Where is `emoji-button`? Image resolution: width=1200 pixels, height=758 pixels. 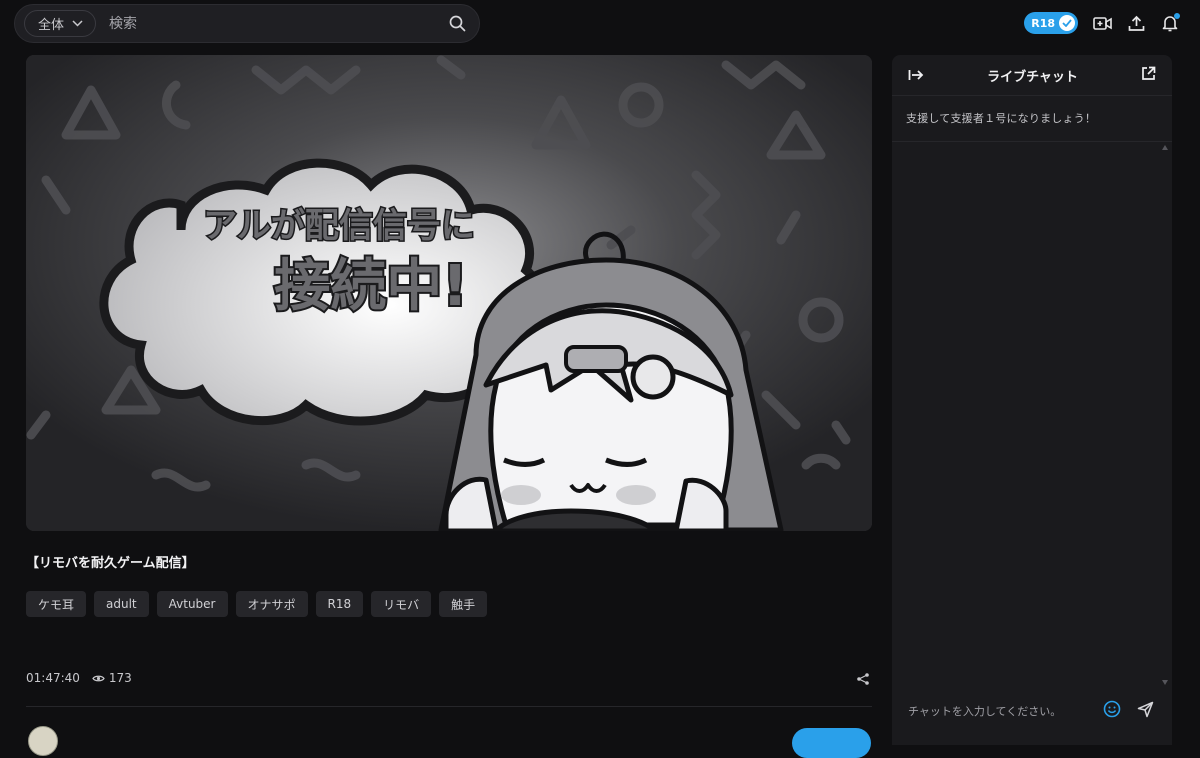 emoji-button is located at coordinates (1112, 711).